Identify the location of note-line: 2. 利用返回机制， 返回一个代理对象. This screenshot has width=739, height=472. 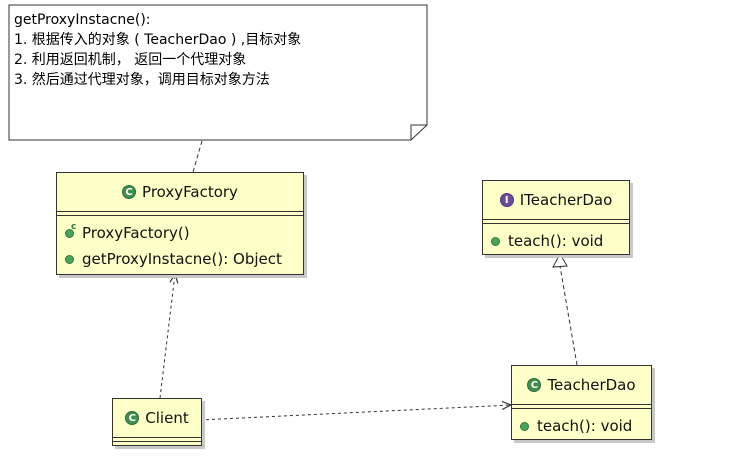
(130, 60).